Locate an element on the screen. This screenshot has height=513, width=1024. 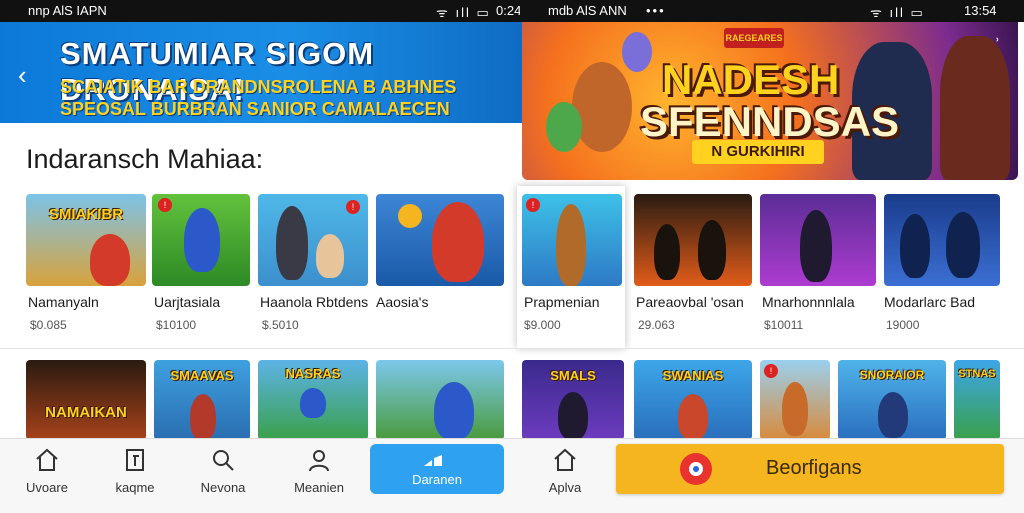
app-tile: SMALS is located at coordinates (573, 400).